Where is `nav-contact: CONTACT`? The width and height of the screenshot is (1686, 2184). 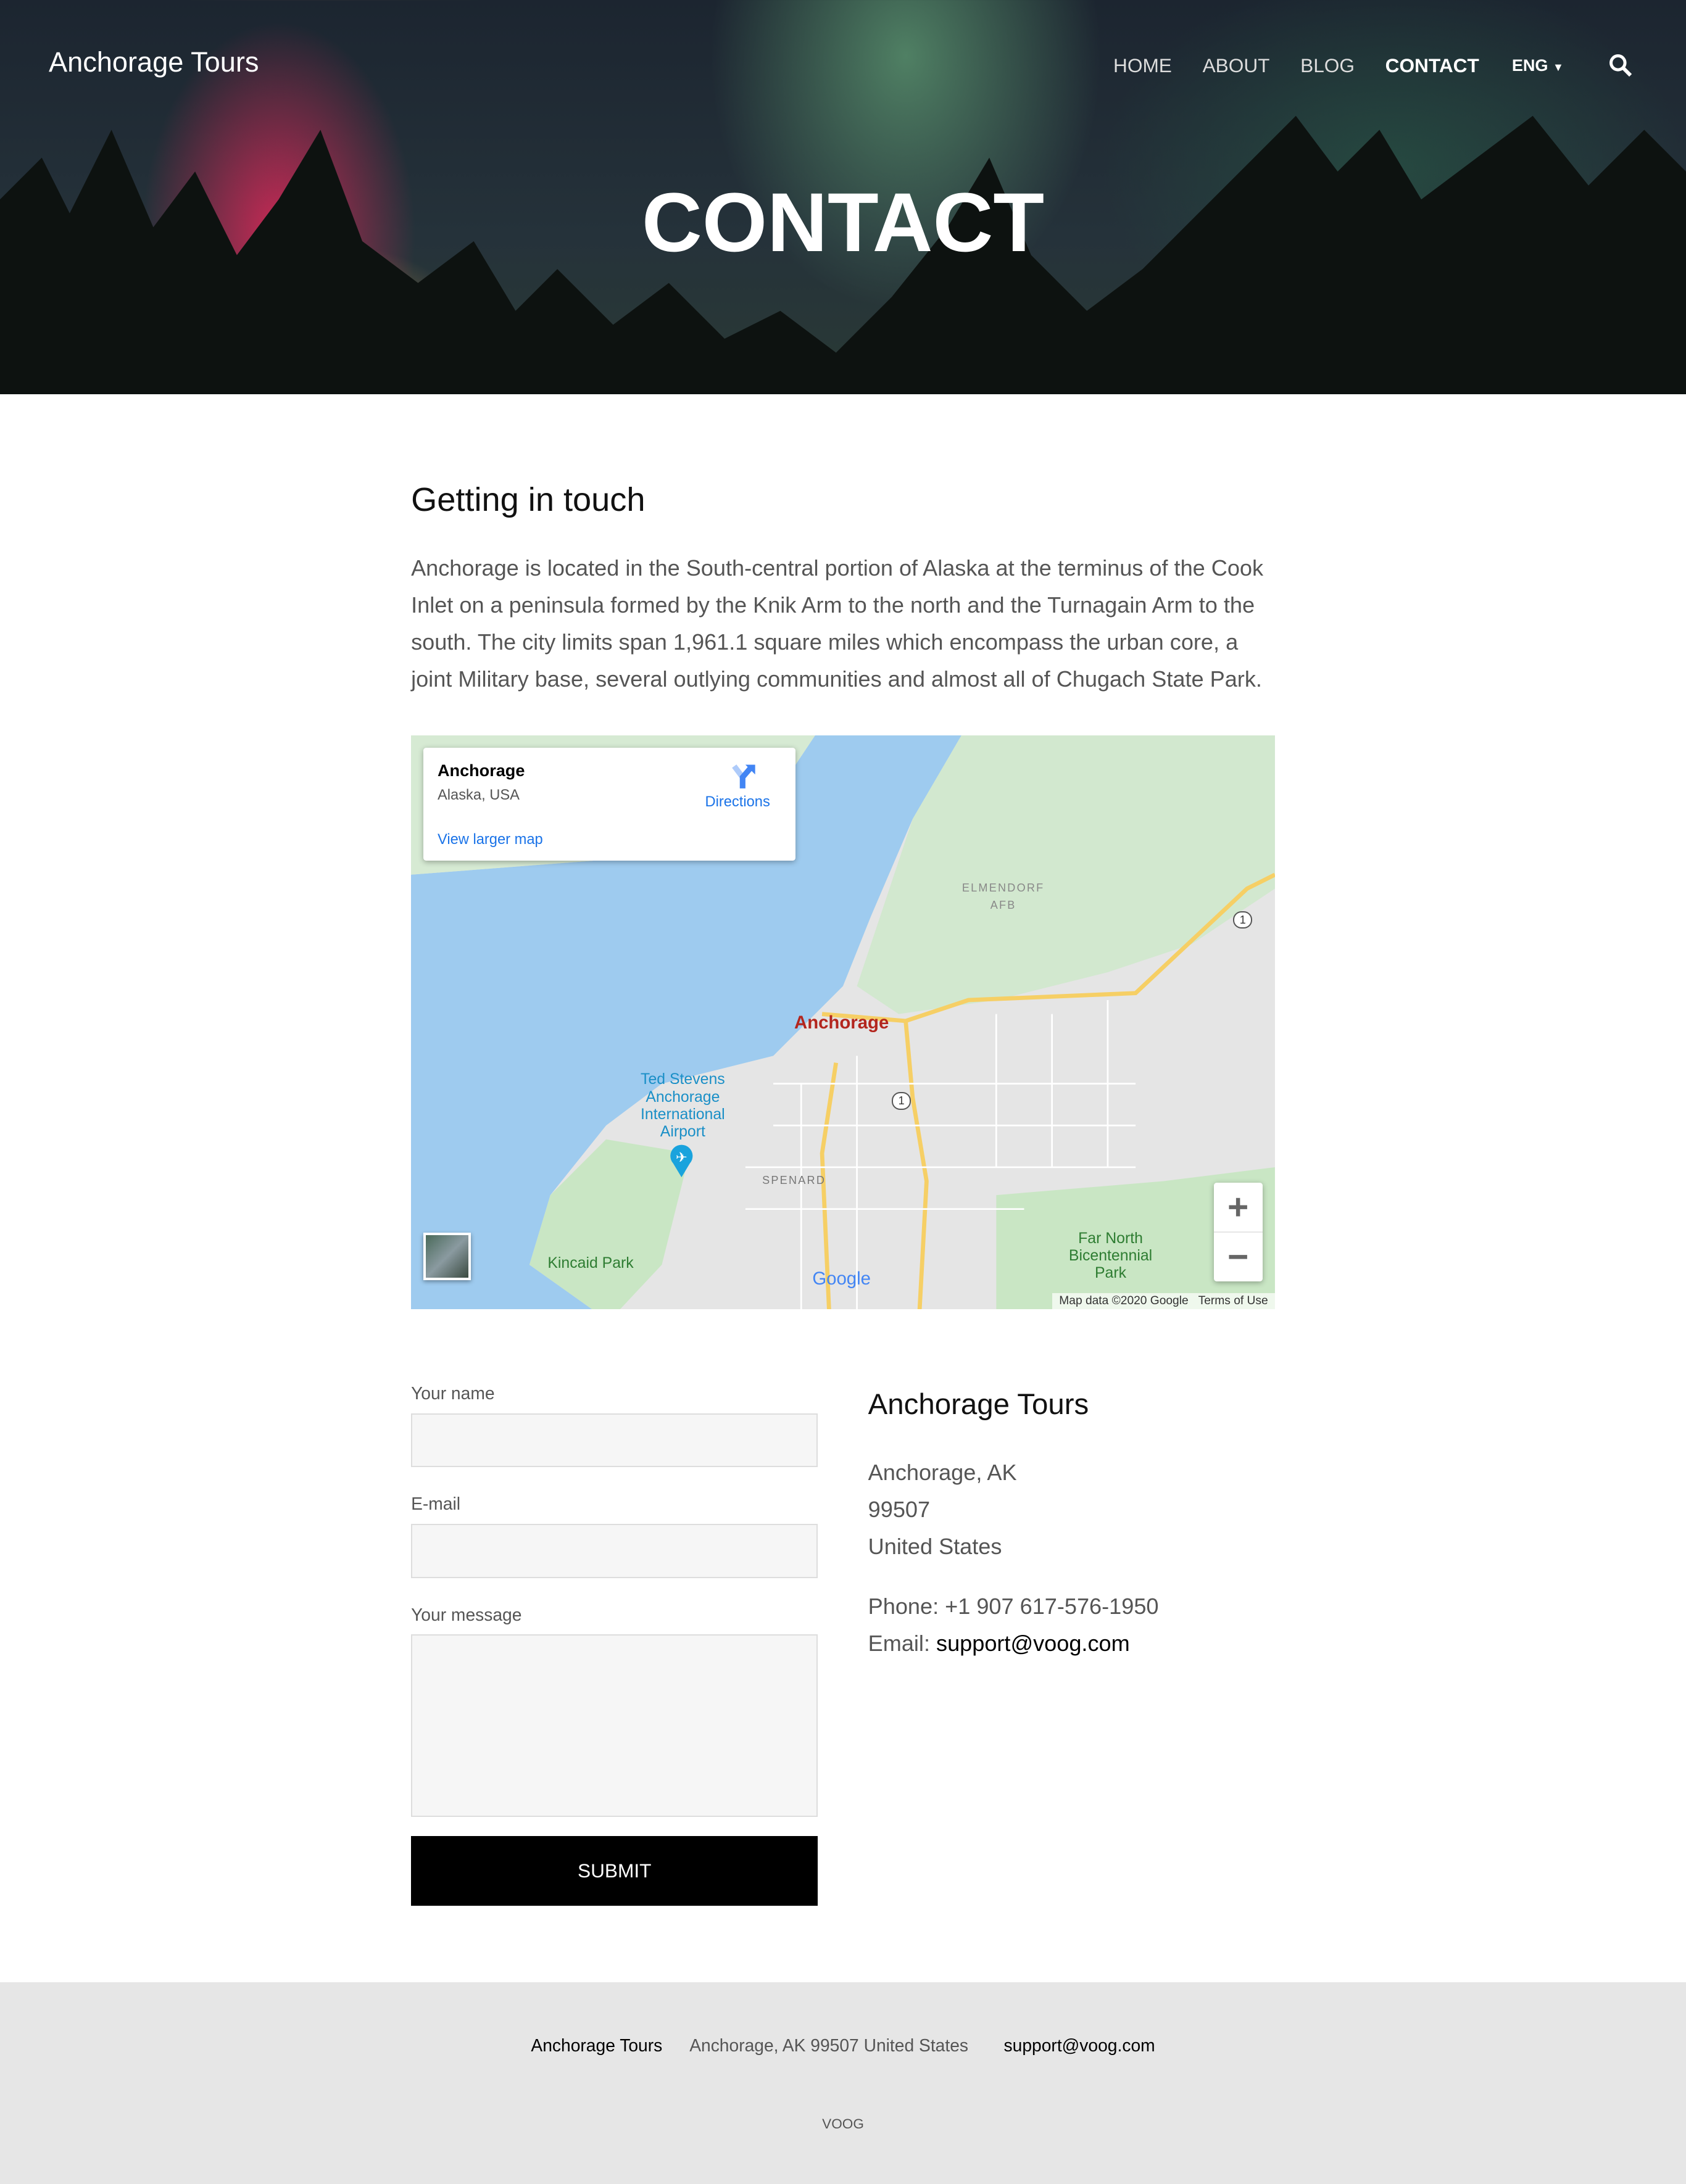
nav-contact: CONTACT is located at coordinates (1432, 66).